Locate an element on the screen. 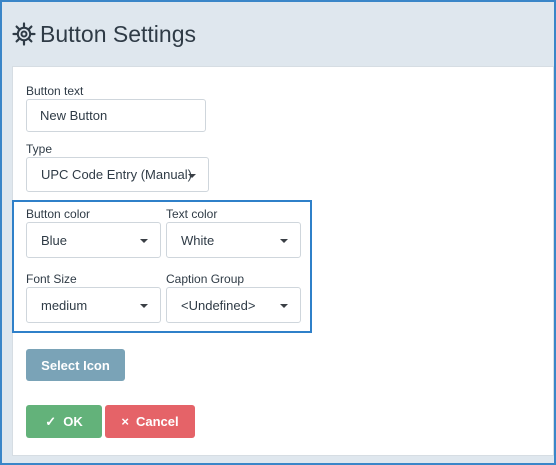 The height and width of the screenshot is (465, 556). type-select: UPC Code Entry (Manual) is located at coordinates (117, 174).